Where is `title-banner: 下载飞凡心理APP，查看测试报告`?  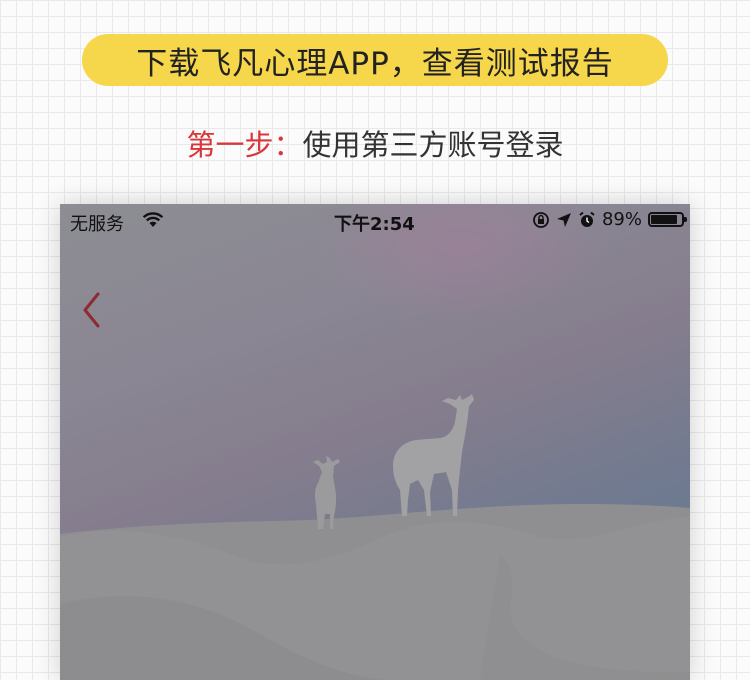
title-banner: 下载飞凡心理APP，查看测试报告 is located at coordinates (375, 60).